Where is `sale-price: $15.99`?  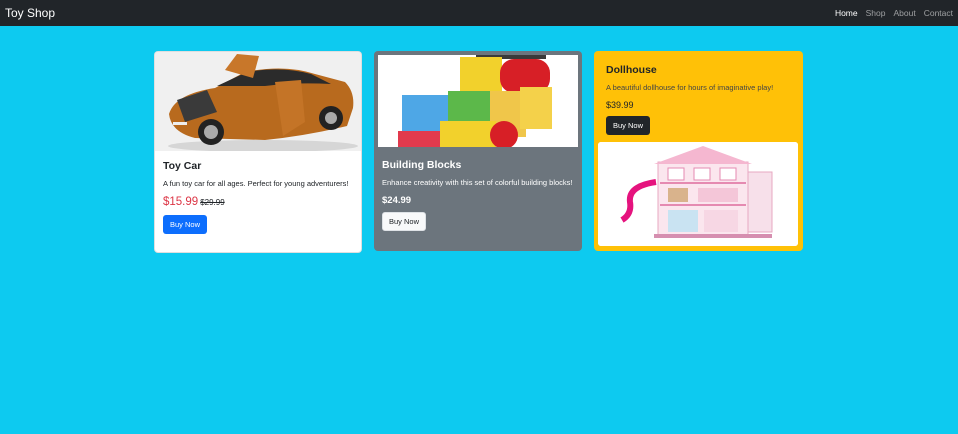
sale-price: $15.99 is located at coordinates (181, 202).